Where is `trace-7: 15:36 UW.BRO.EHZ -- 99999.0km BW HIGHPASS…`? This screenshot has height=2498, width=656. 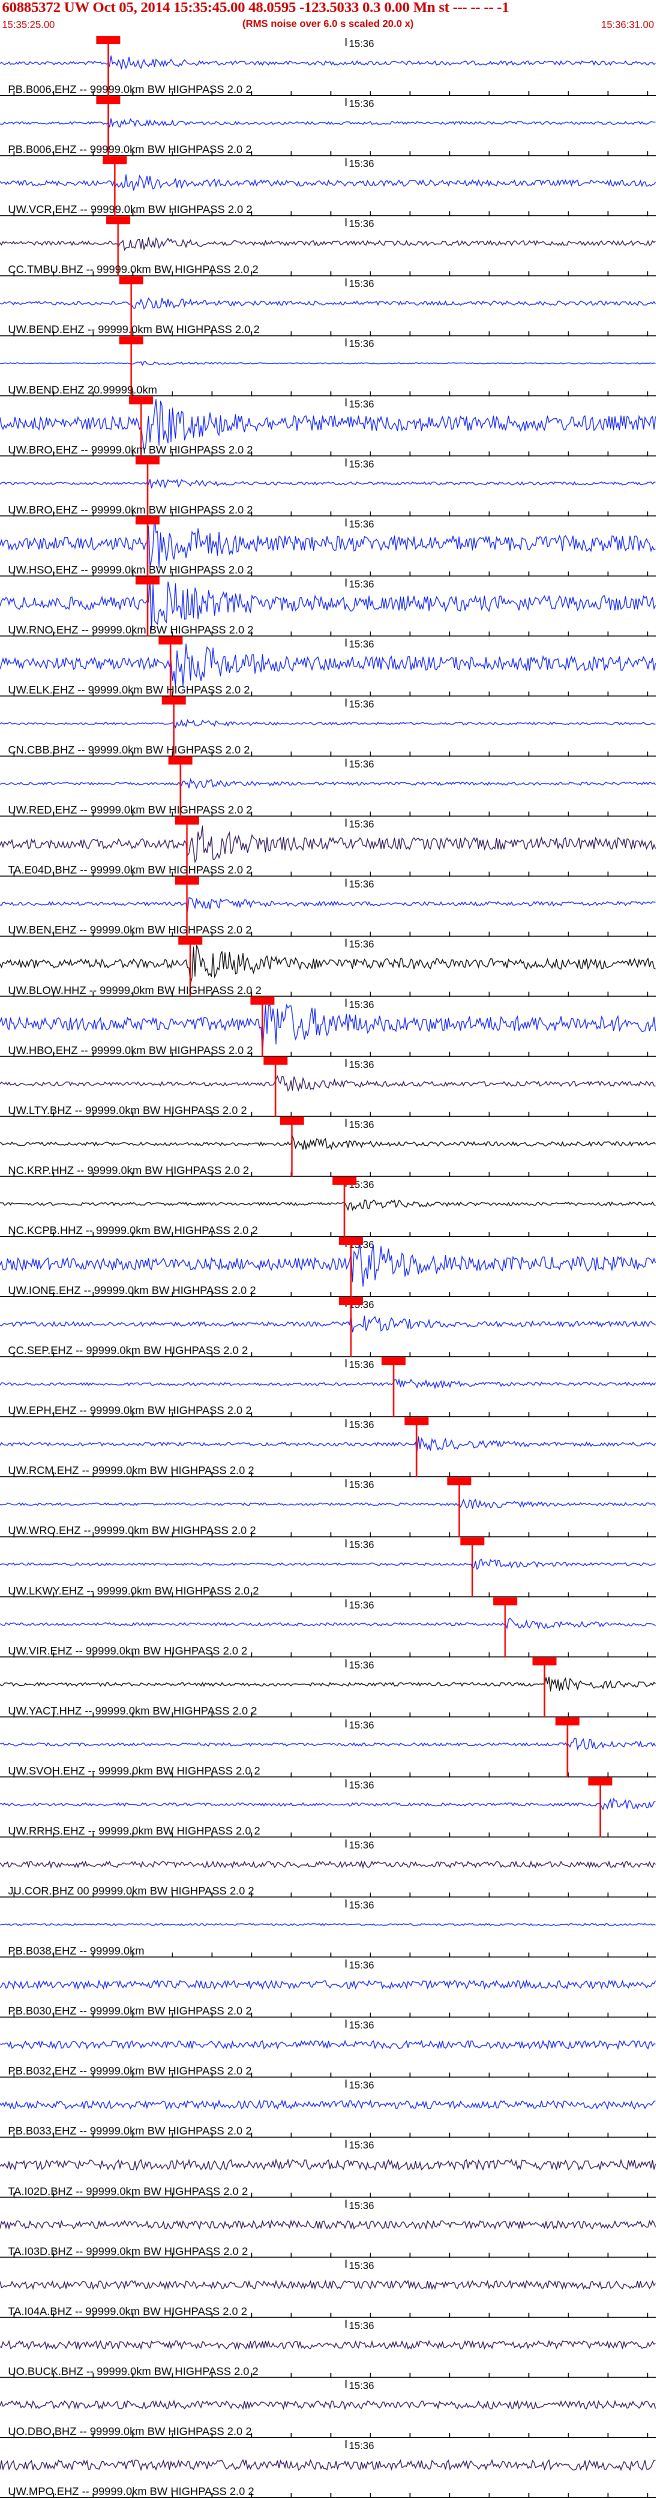
trace-7: 15:36 UW.BRO.EHZ -- 99999.0km BW HIGHPASS… is located at coordinates (328, 486).